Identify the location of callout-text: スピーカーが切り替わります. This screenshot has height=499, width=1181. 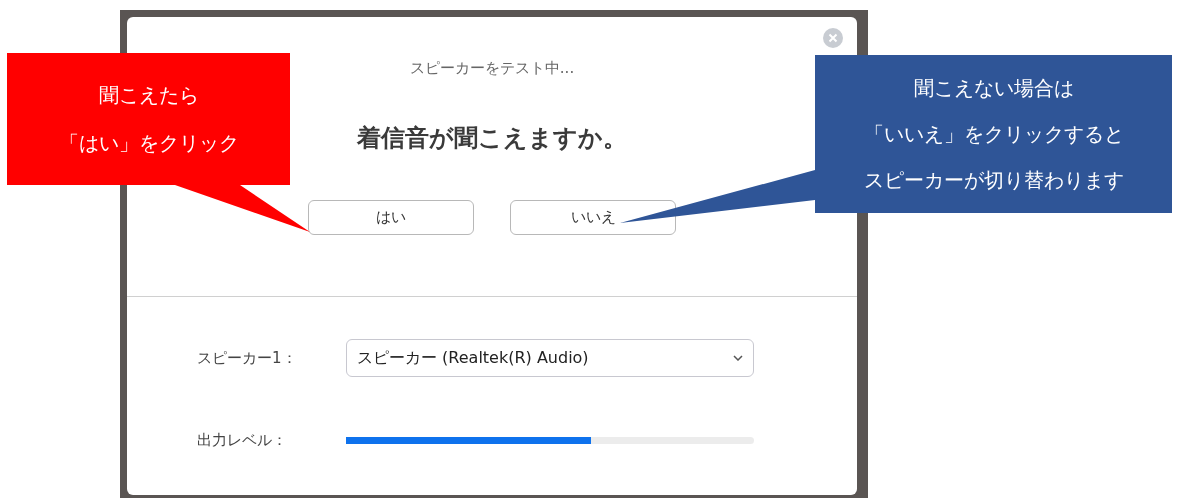
(993, 180).